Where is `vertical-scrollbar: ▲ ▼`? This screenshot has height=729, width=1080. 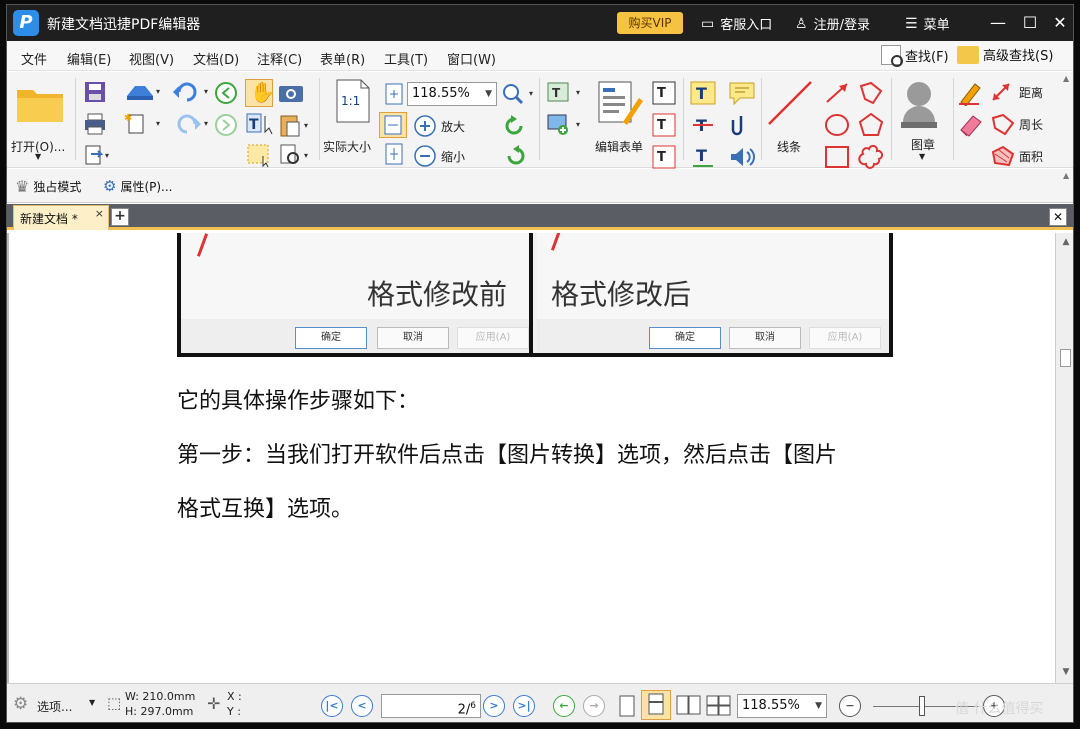 vertical-scrollbar: ▲ ▼ is located at coordinates (1064, 458).